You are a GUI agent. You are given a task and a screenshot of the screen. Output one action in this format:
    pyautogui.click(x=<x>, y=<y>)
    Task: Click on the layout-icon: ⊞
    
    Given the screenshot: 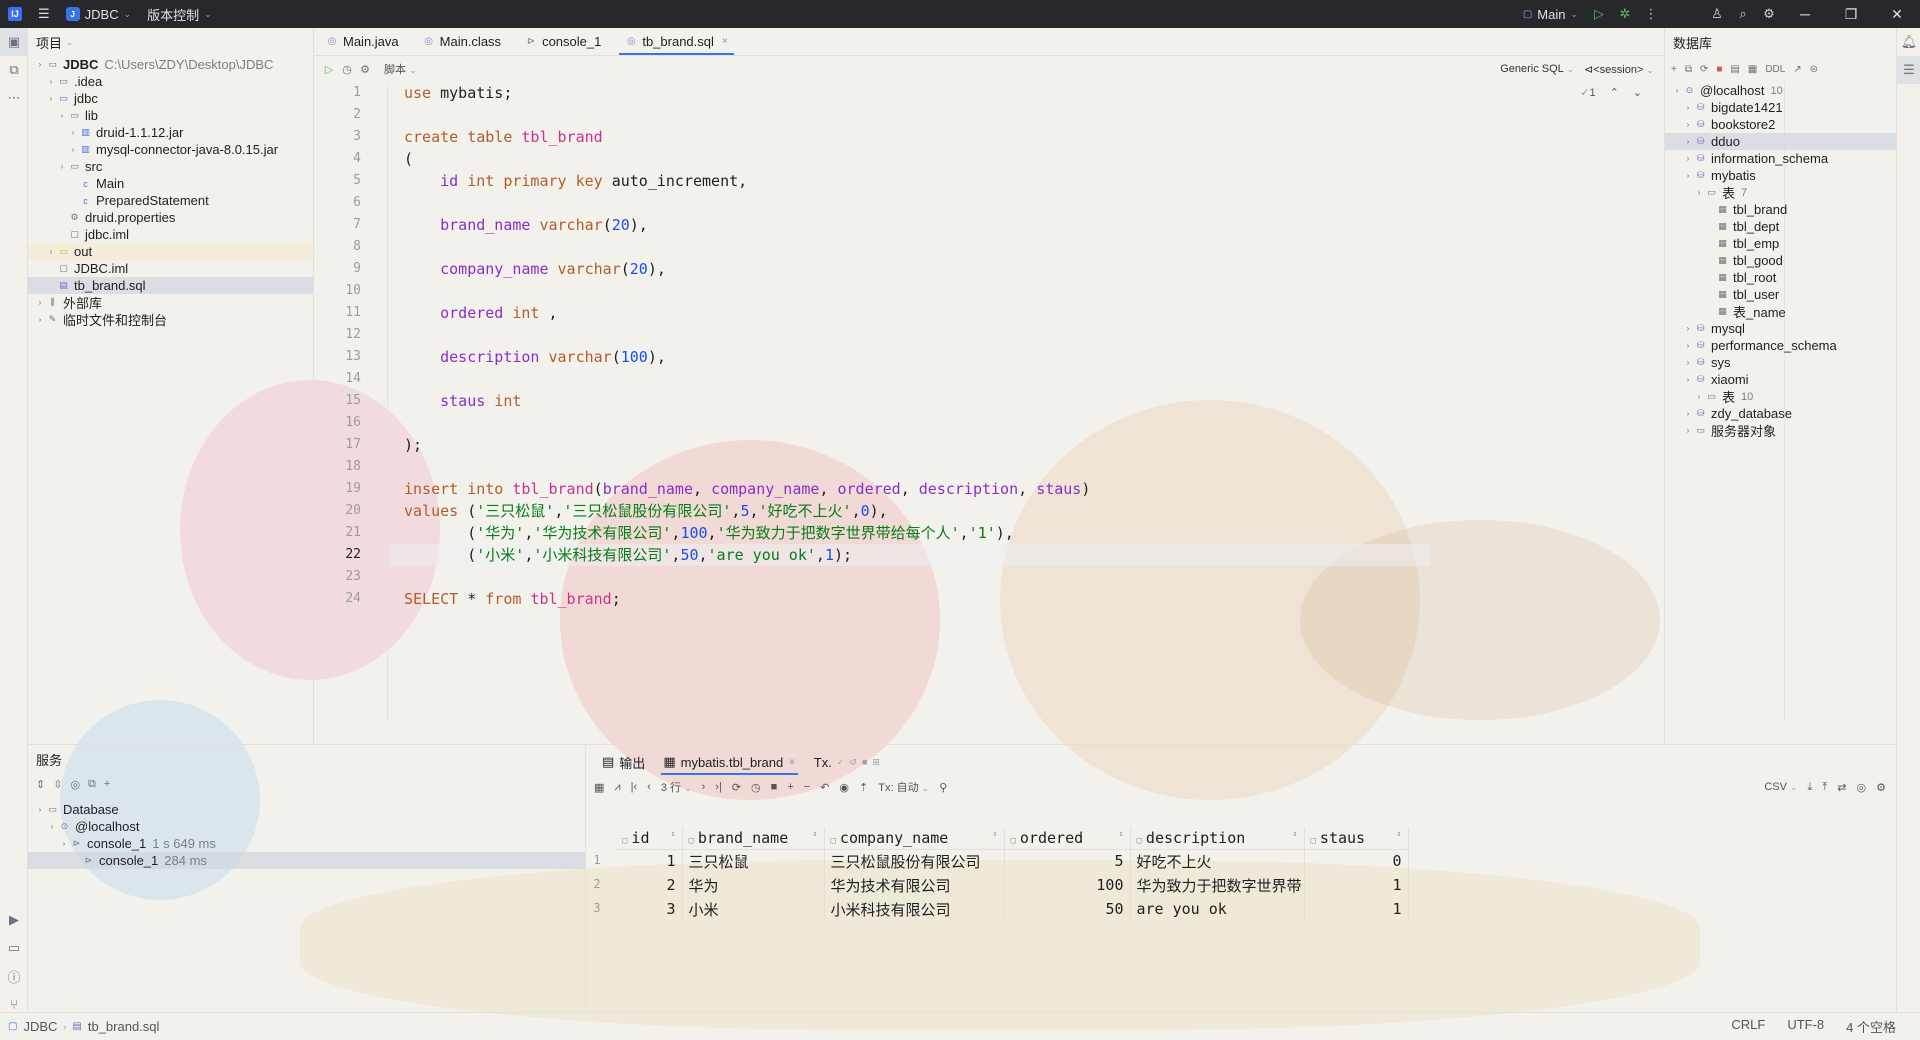 What is the action you would take?
    pyautogui.click(x=876, y=762)
    